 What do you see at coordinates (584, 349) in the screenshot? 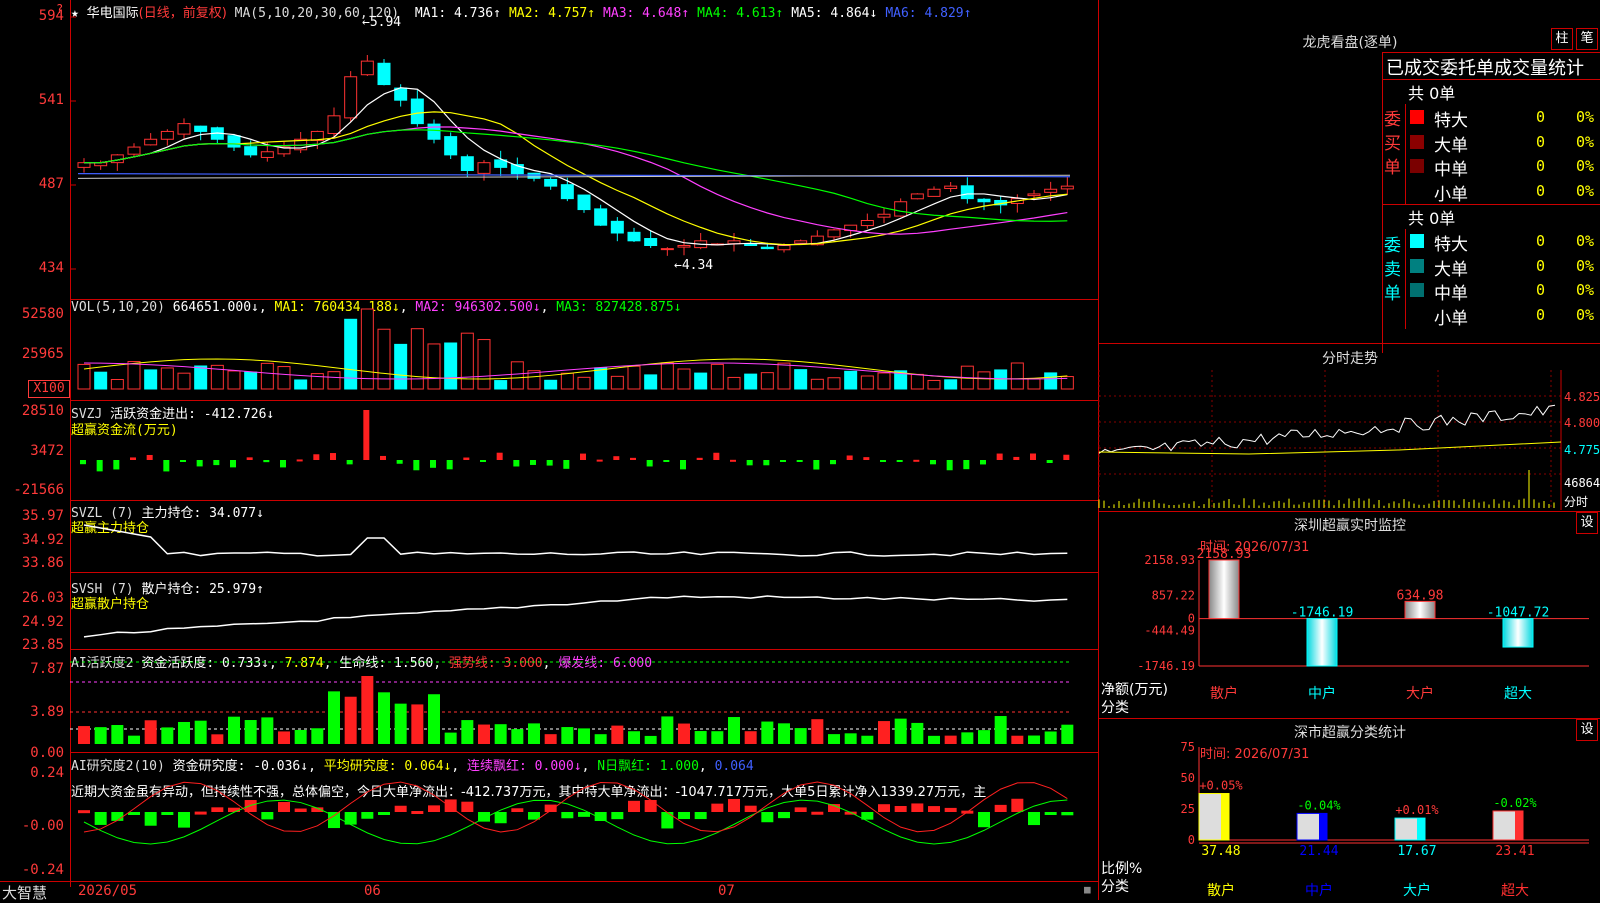
I see `volume-chart` at bounding box center [584, 349].